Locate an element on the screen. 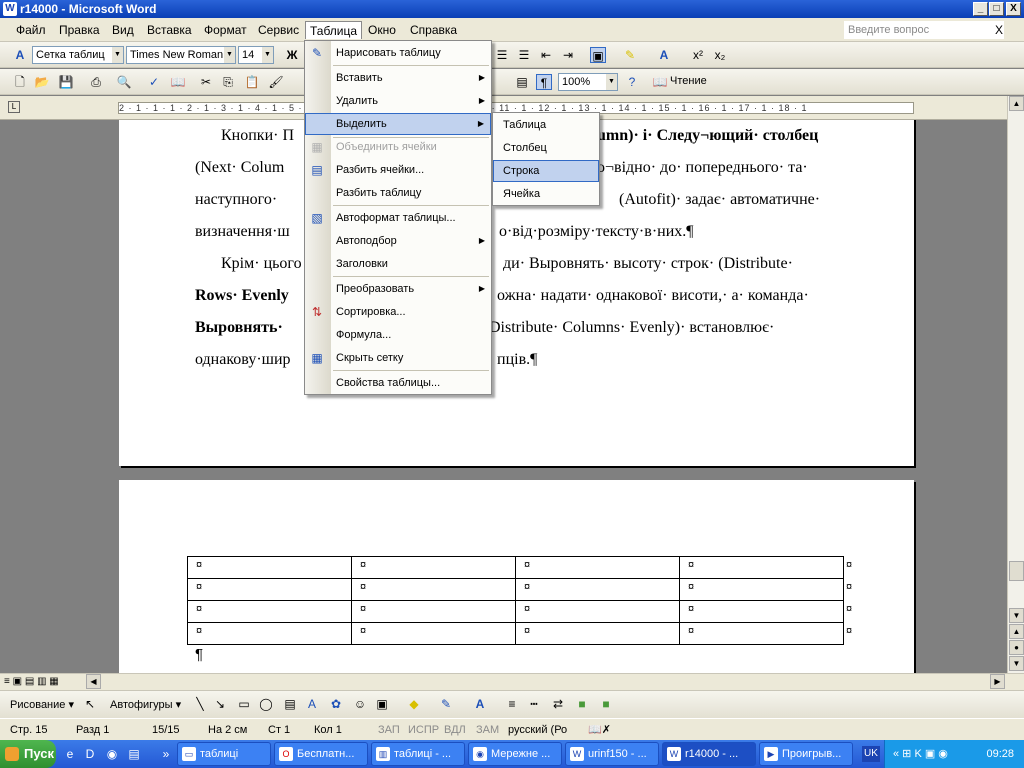 The height and width of the screenshot is (768, 1024). save-icon: 💾 is located at coordinates (66, 82).